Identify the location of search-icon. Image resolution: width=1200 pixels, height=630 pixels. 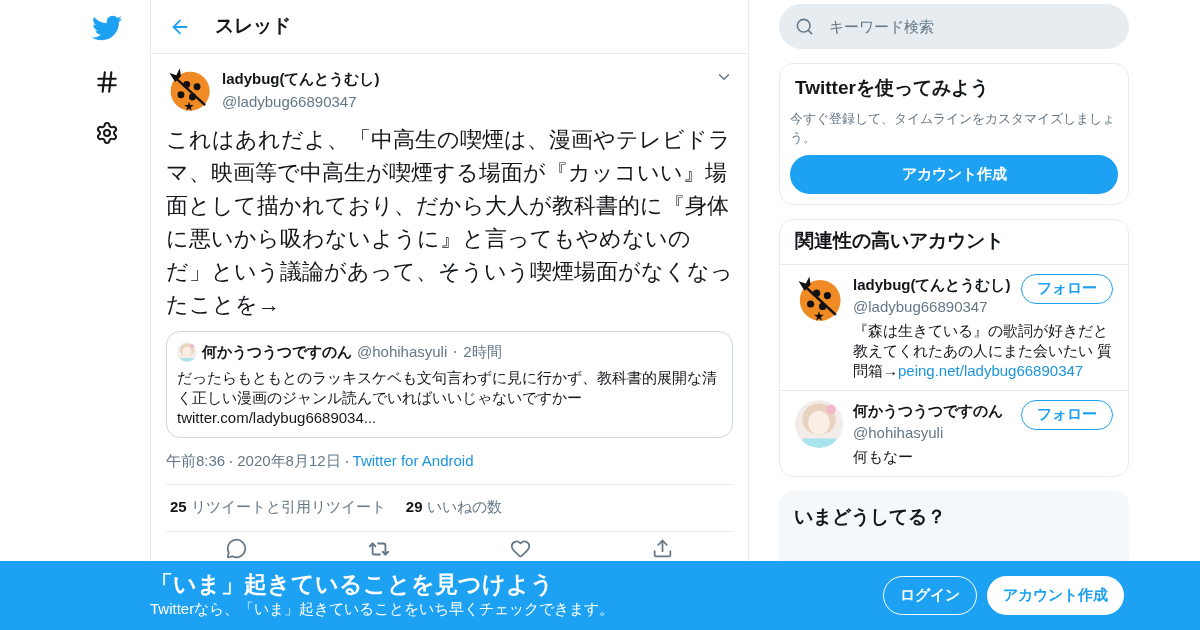
(804, 26).